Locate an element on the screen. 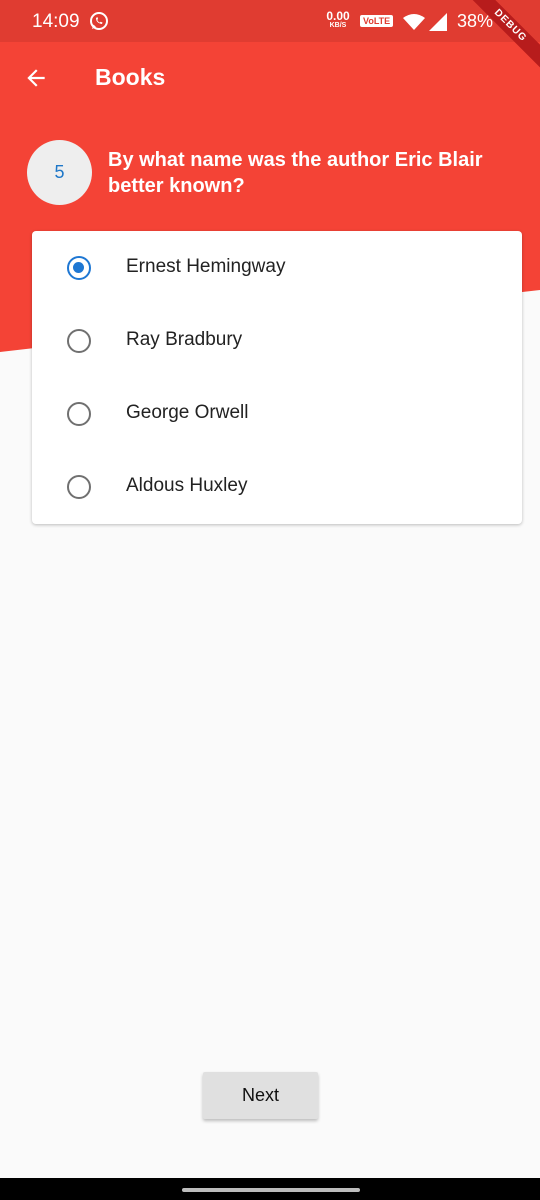 This screenshot has height=1200, width=540. arrow-left-icon is located at coordinates (36, 78).